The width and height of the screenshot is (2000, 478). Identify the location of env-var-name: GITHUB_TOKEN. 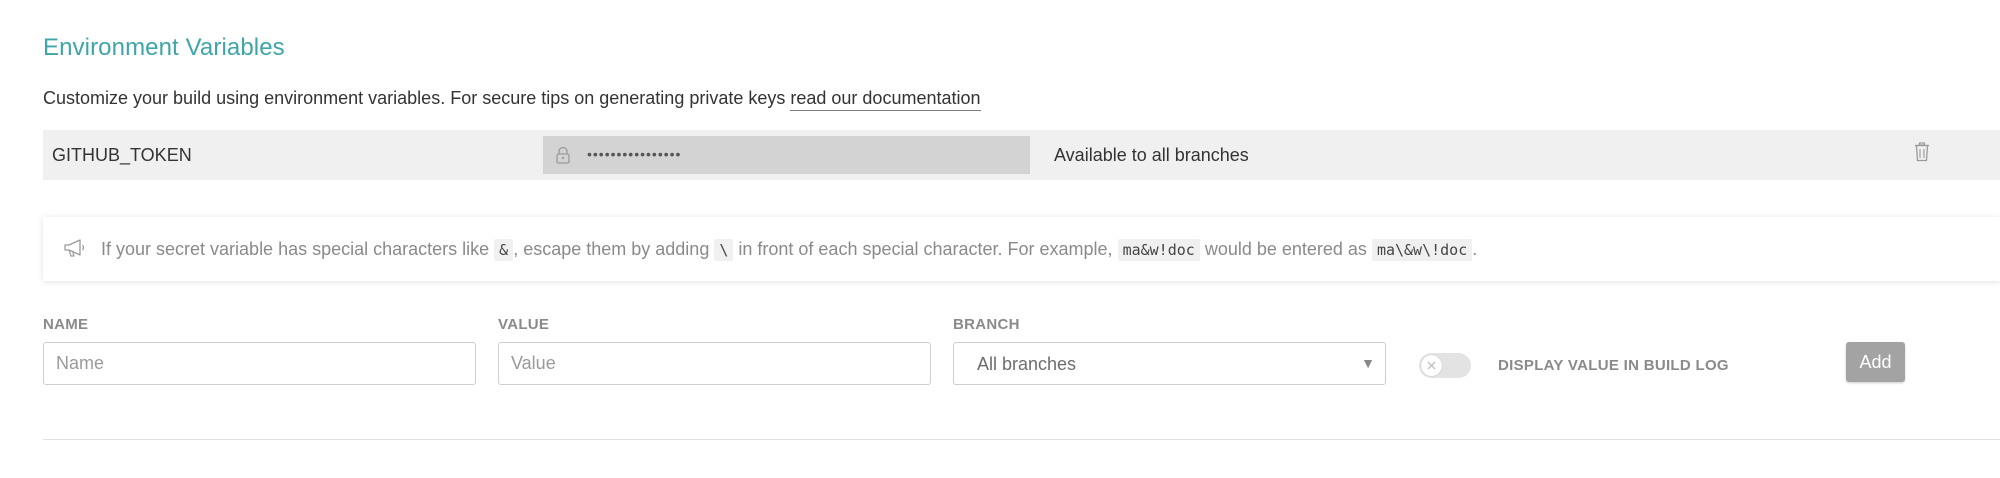
(122, 155).